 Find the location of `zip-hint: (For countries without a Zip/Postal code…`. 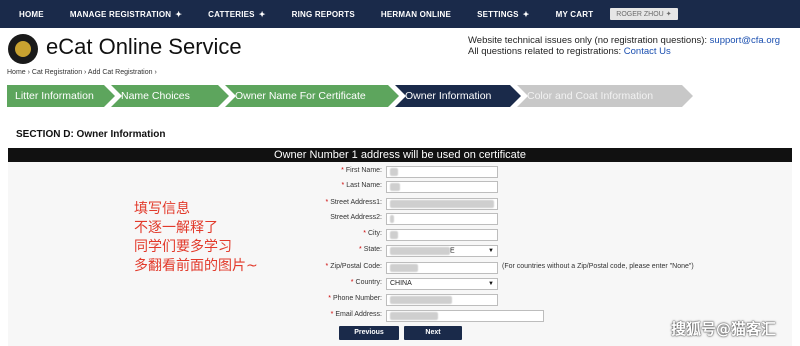

zip-hint: (For countries without a Zip/Postal code… is located at coordinates (598, 266).